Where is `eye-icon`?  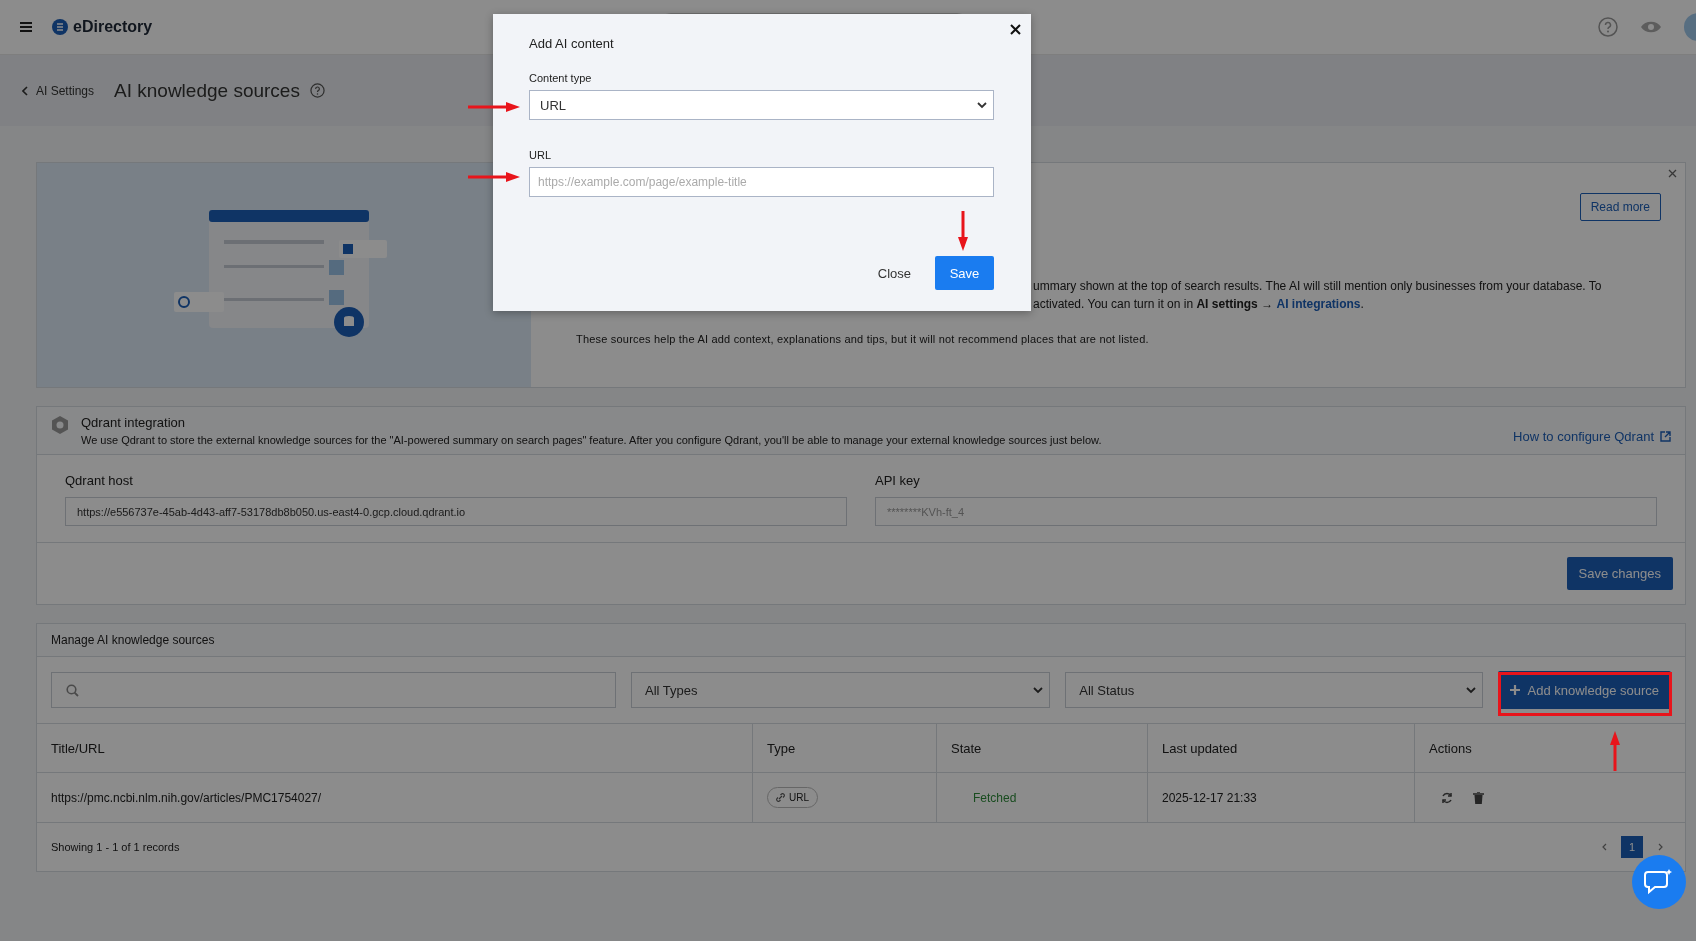
eye-icon is located at coordinates (1651, 27).